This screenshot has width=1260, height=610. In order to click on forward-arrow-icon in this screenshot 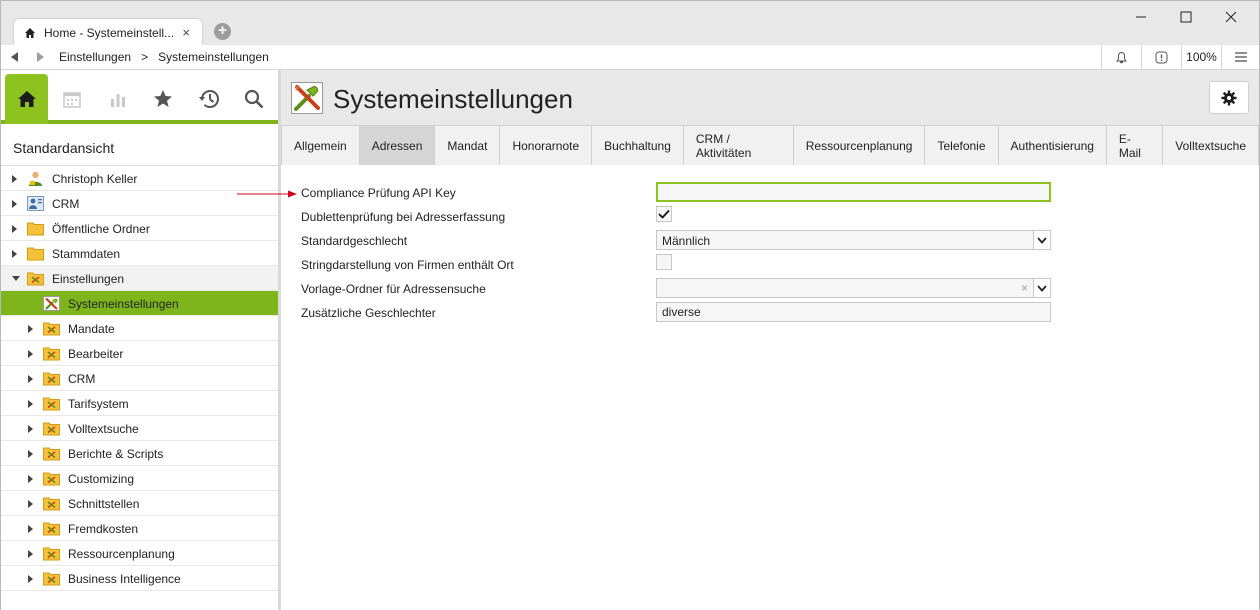, I will do `click(40, 57)`.